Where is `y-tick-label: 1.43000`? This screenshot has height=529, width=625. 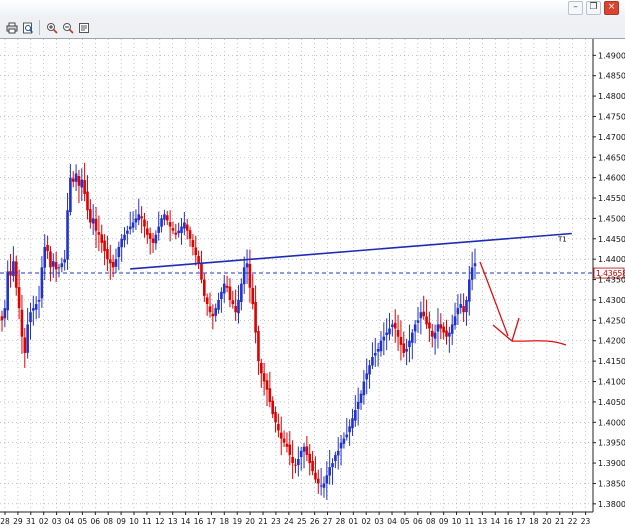
y-tick-label: 1.43000 is located at coordinates (611, 300).